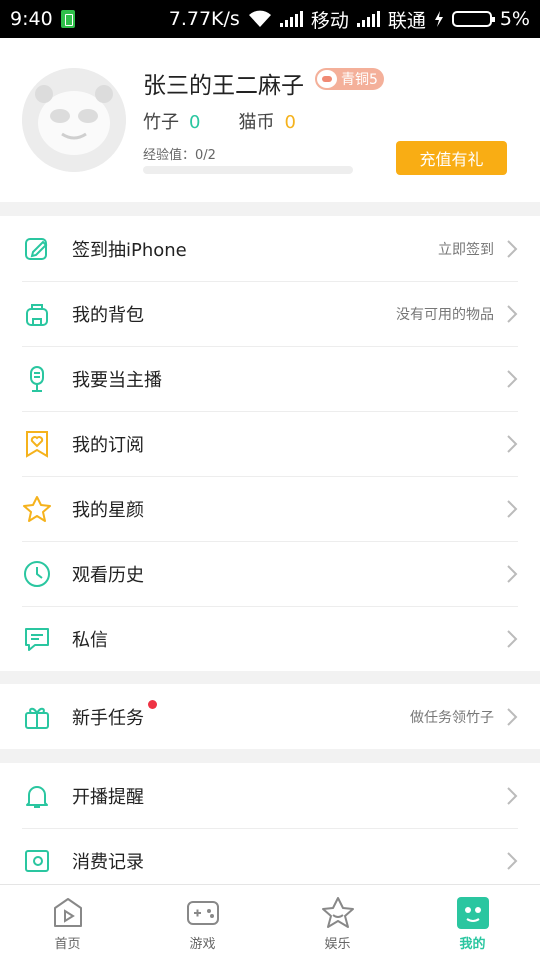 This screenshot has width=540, height=960. I want to click on signal-icon, so click(291, 19).